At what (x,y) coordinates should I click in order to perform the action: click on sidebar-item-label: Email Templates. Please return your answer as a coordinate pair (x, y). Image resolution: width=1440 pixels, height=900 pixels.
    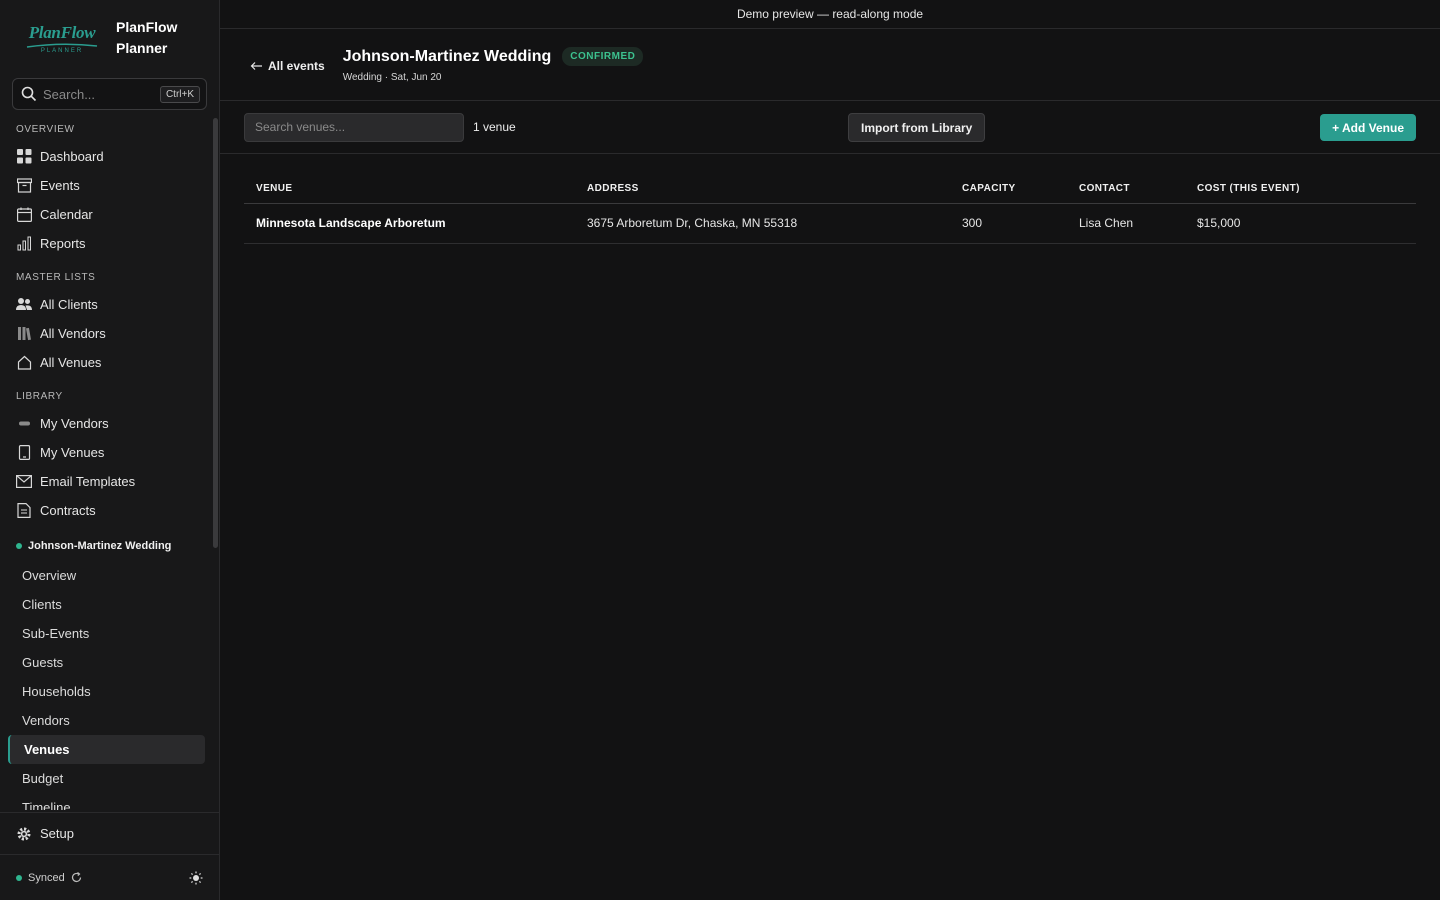
    Looking at the image, I should click on (88, 481).